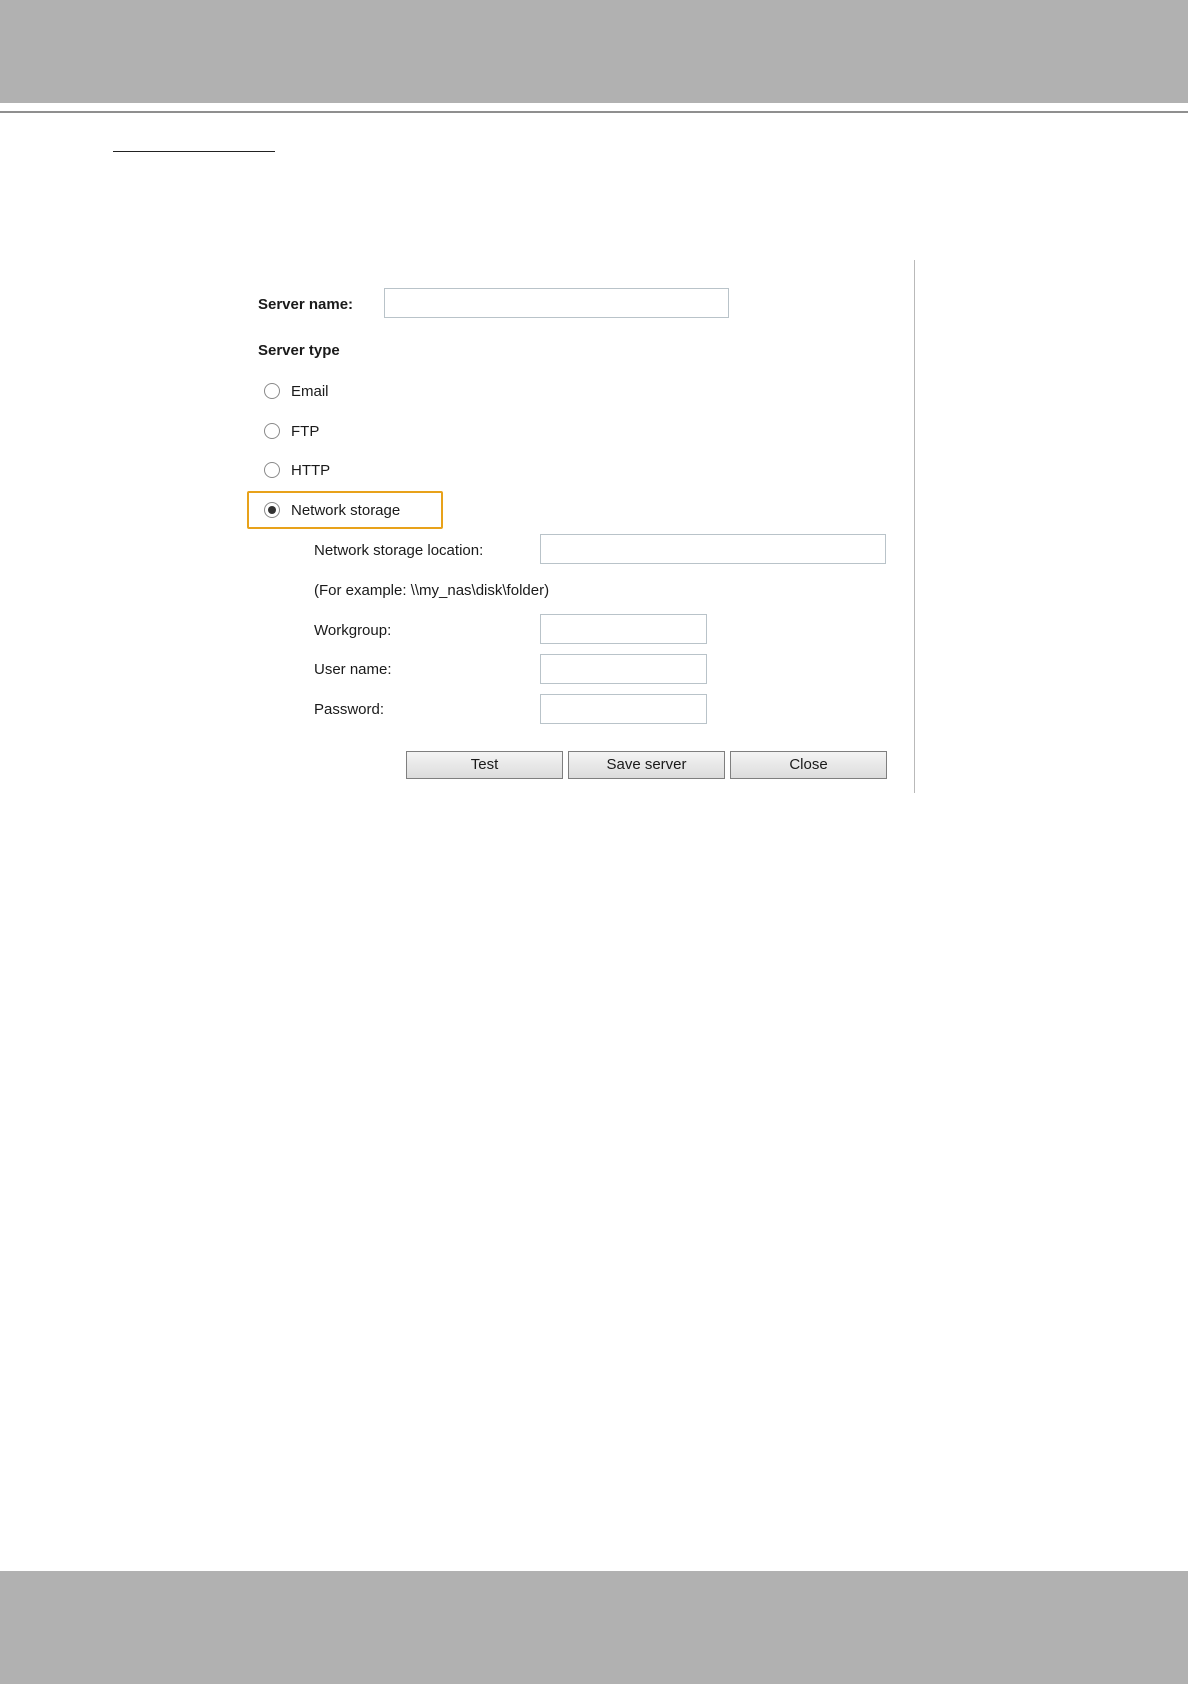 Image resolution: width=1191 pixels, height=1684 pixels. What do you see at coordinates (399, 550) in the screenshot?
I see `storage-location-label: Network storage location:` at bounding box center [399, 550].